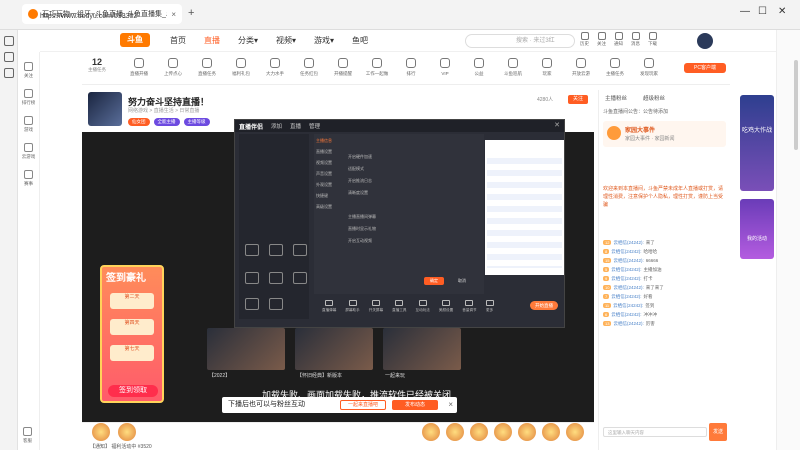 The width and height of the screenshot is (800, 450). Describe the element at coordinates (295, 126) in the screenshot. I see `dialog-tab: 直播` at that location.